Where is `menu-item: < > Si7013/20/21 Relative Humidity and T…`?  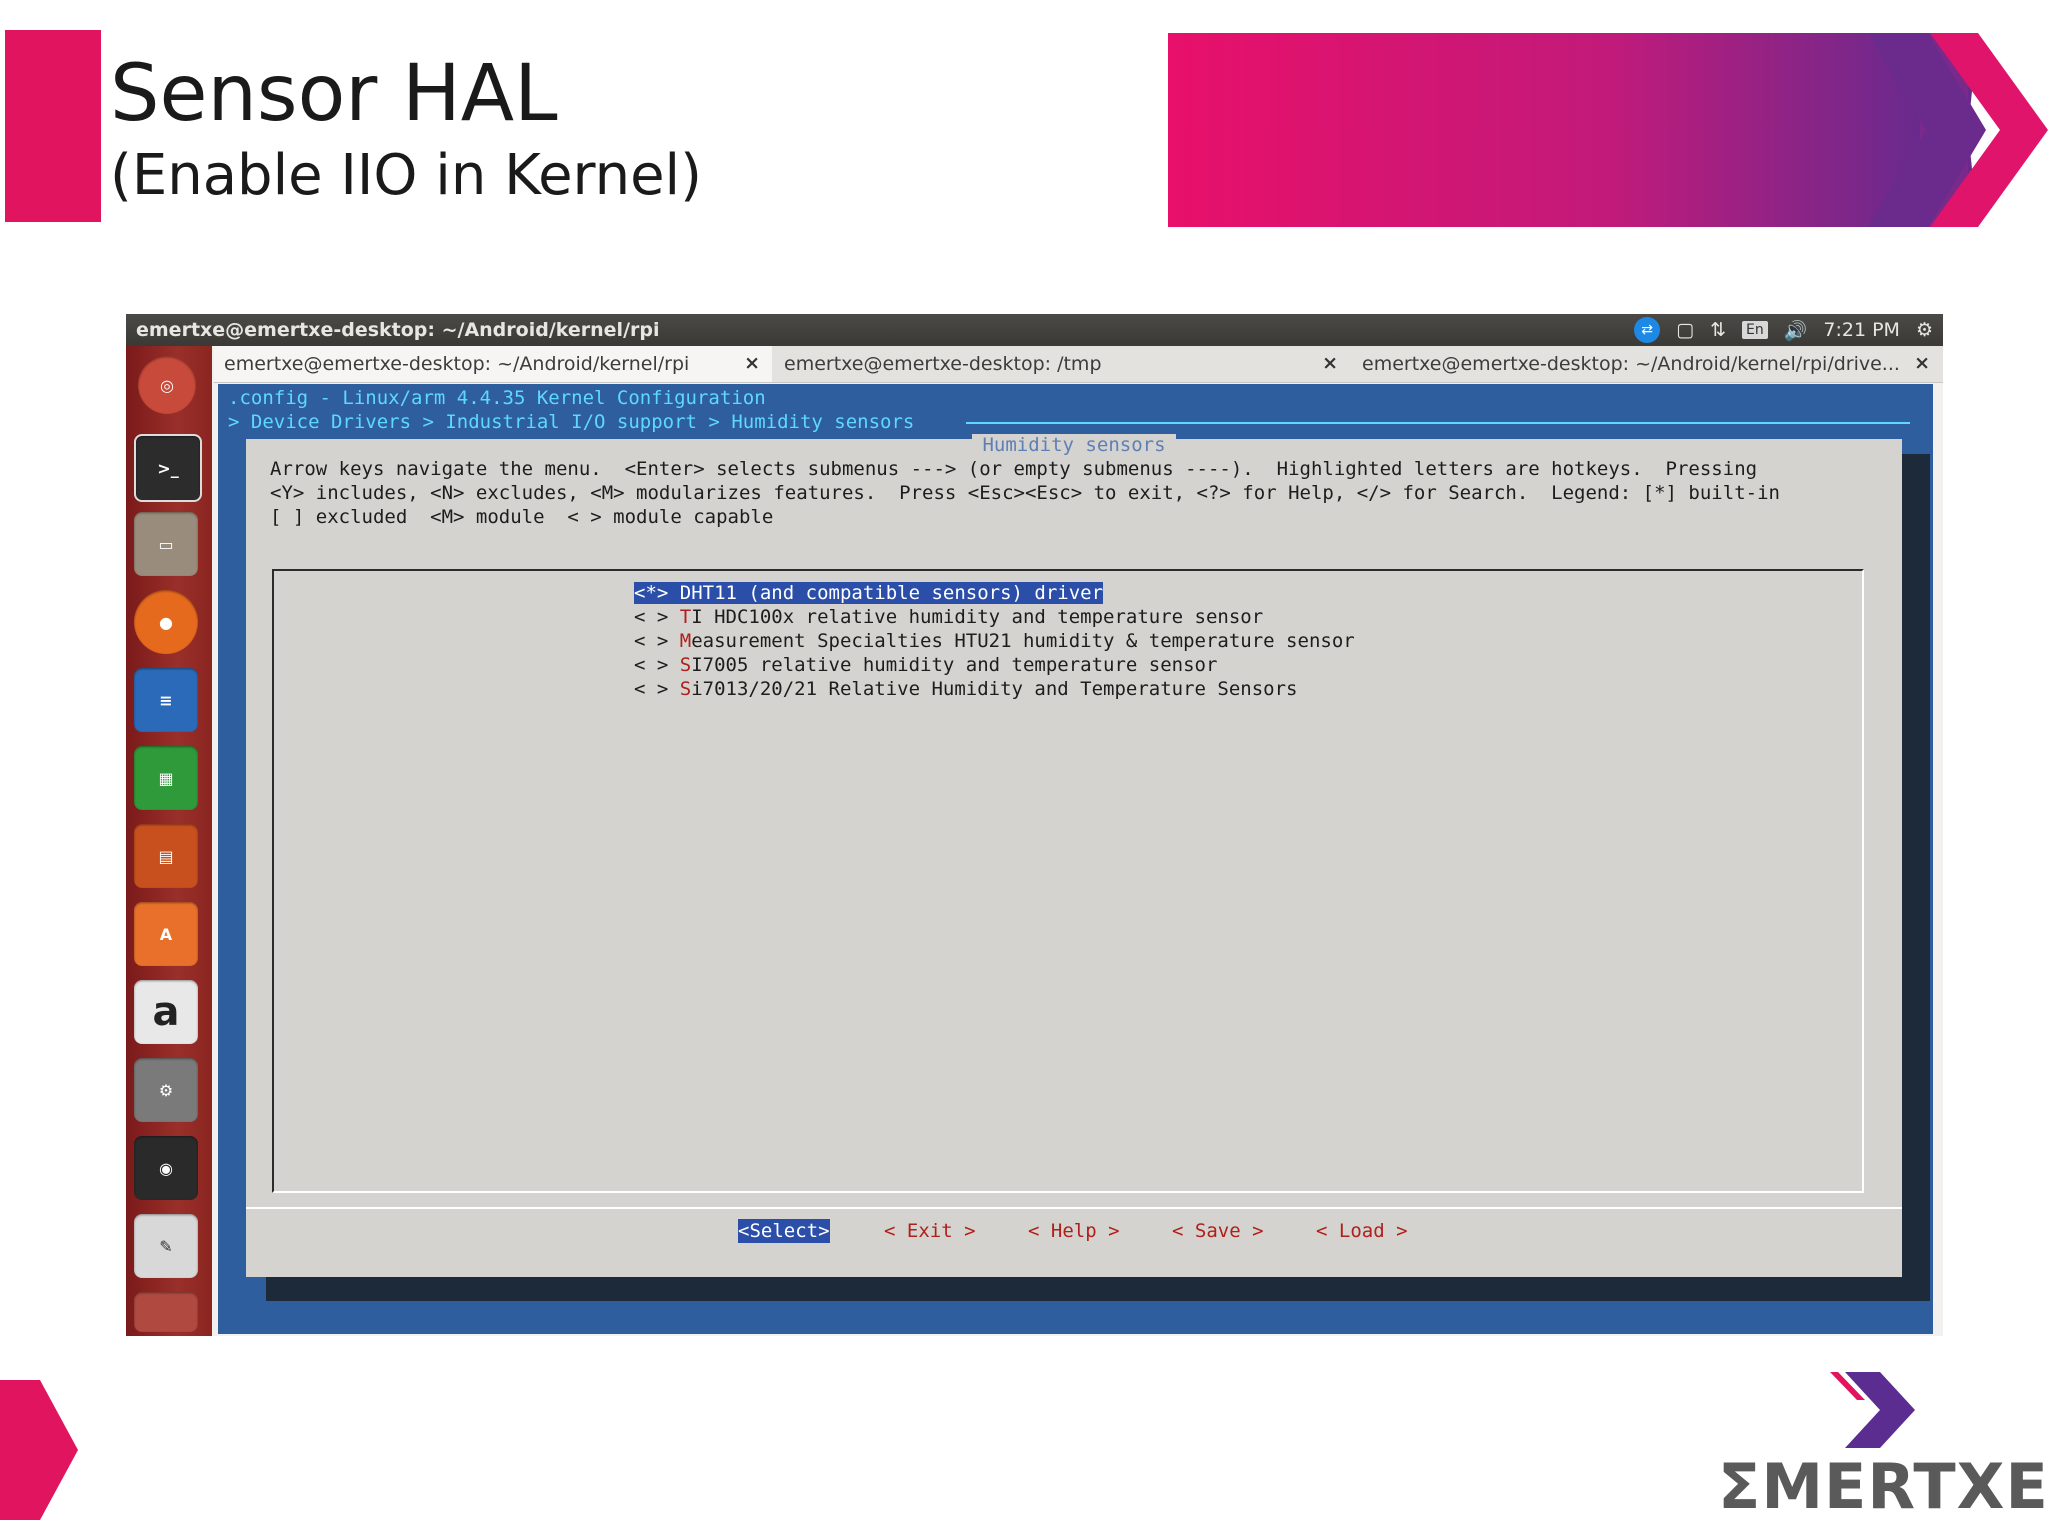 menu-item: < > Si7013/20/21 Relative Humidity and T… is located at coordinates (966, 689).